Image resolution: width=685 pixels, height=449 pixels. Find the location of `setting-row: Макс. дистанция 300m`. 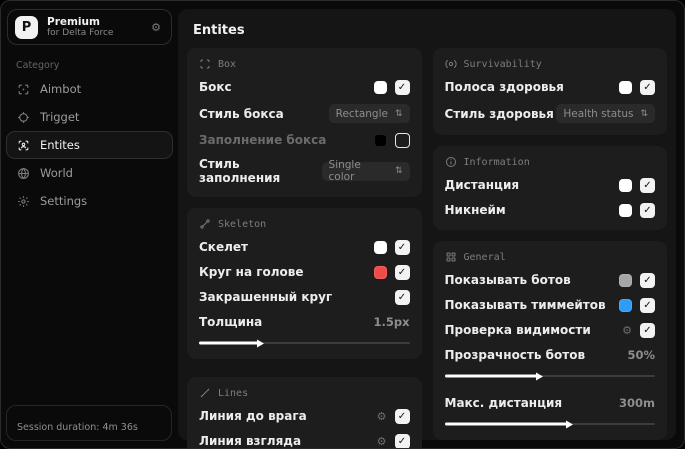

setting-row: Макс. дистанция 300m is located at coordinates (550, 403).